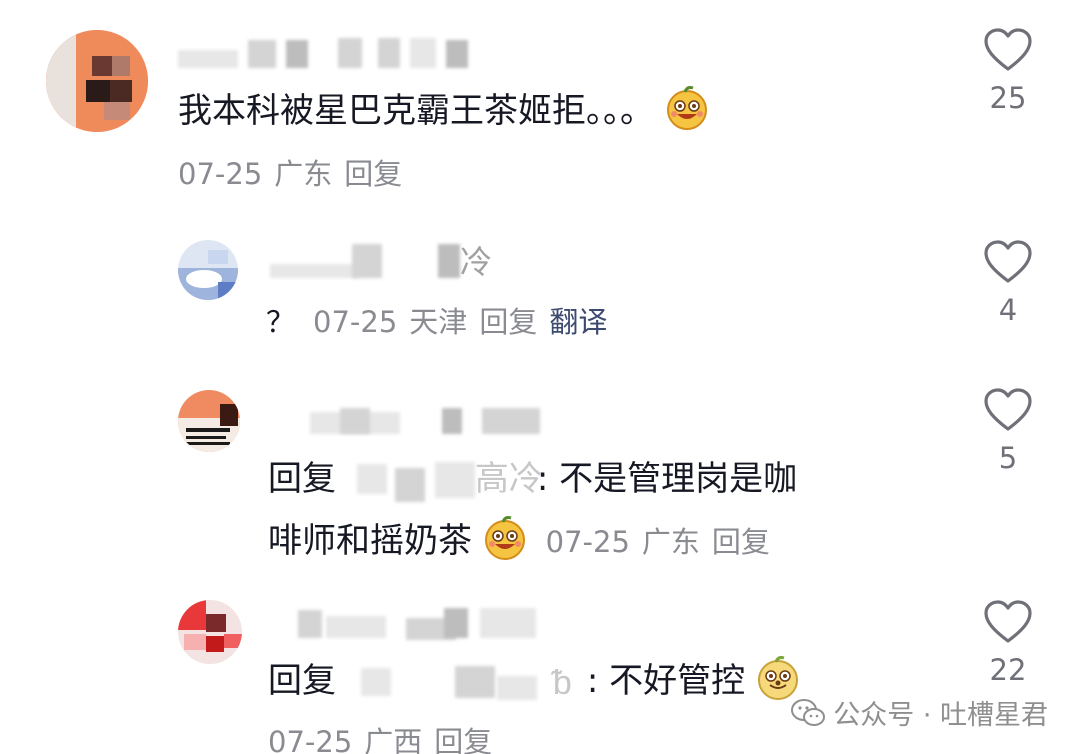 The image size is (1080, 754). I want to click on like-count: 22, so click(1008, 670).